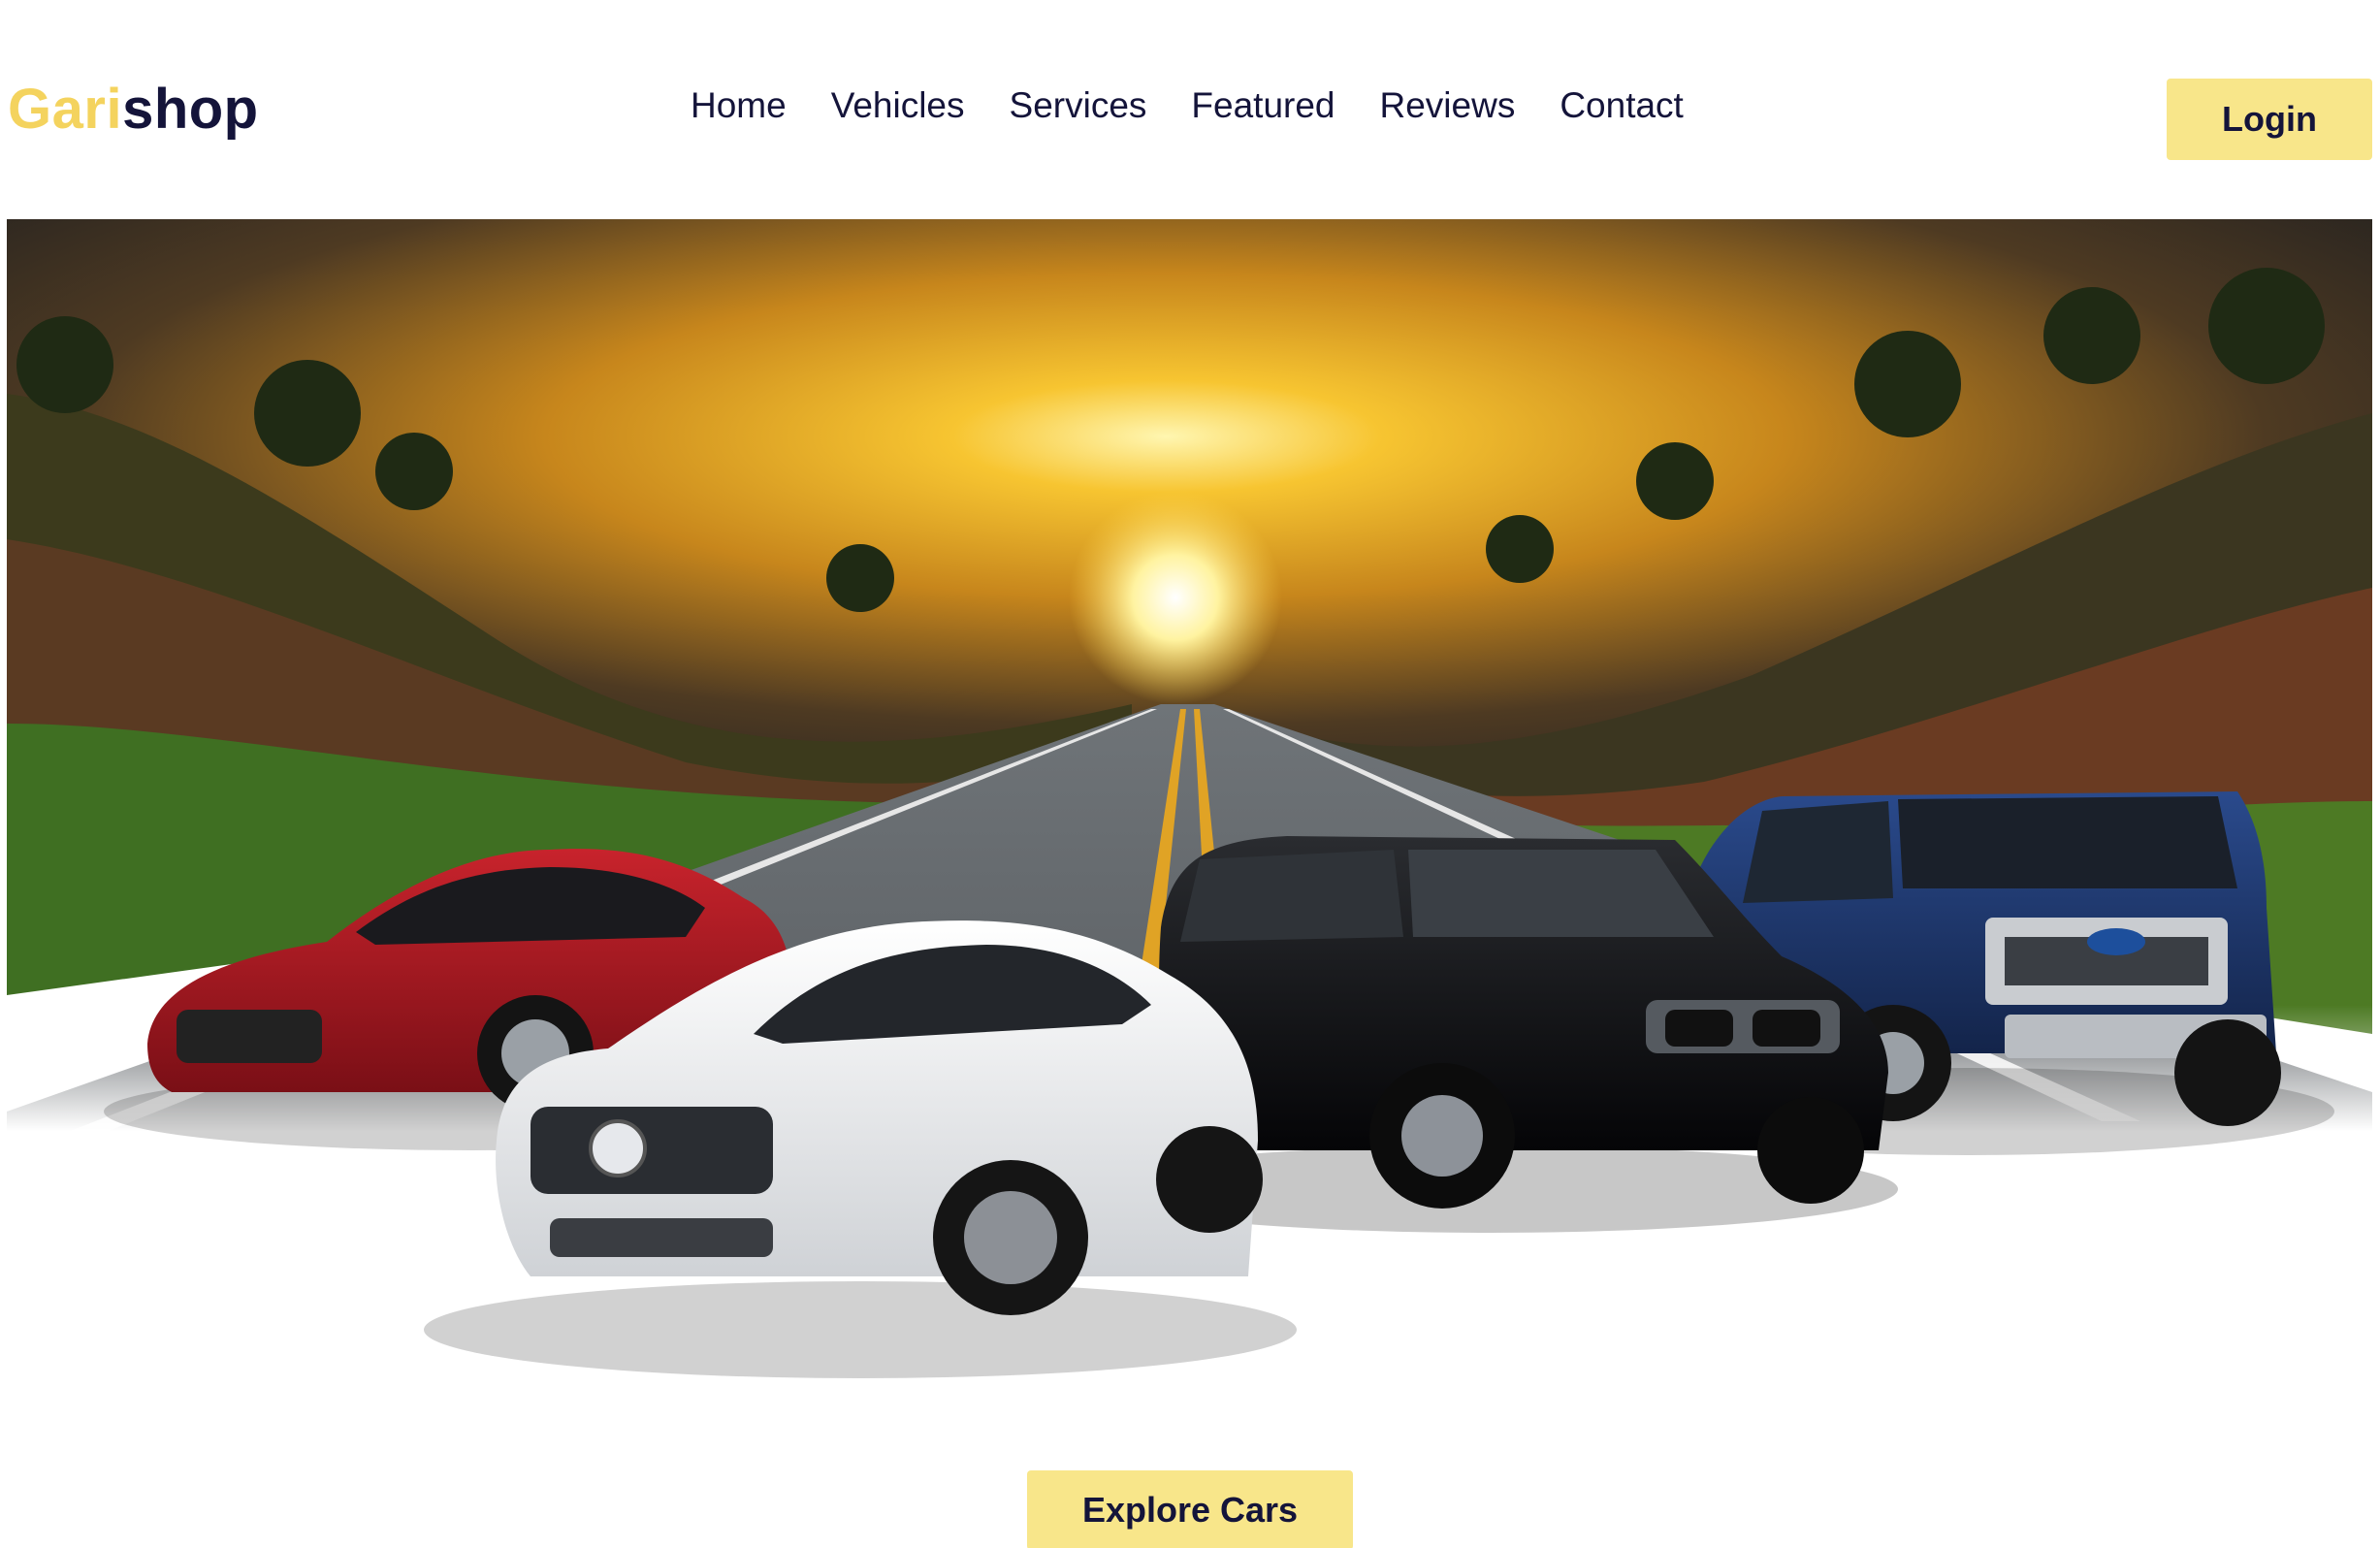 This screenshot has height=1548, width=2380. Describe the element at coordinates (739, 106) in the screenshot. I see `nav-home: Home` at that location.